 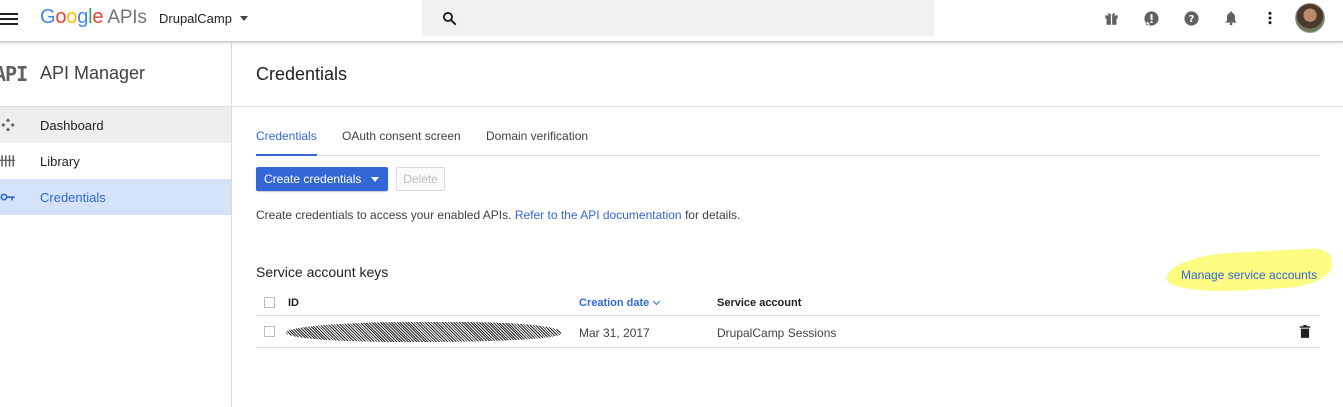 I want to click on create-credentials-label: Create credentials, so click(x=313, y=179).